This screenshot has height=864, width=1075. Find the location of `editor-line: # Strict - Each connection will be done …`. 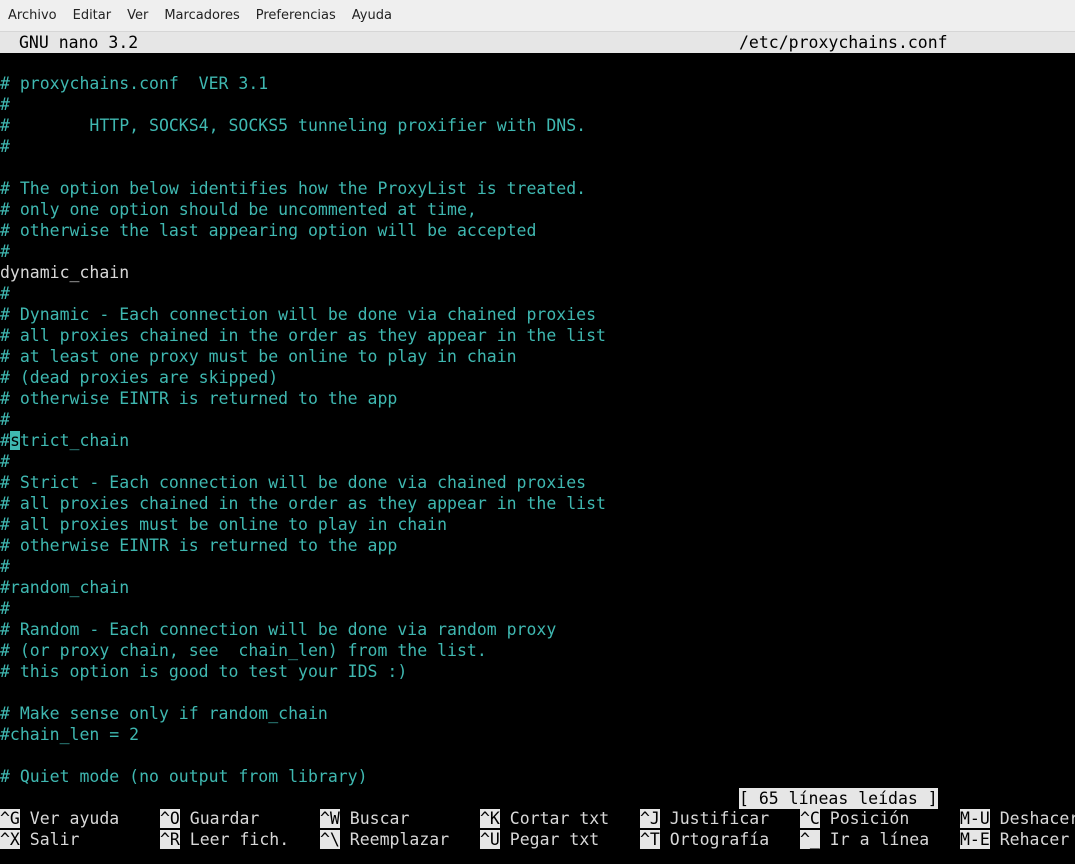

editor-line: # Strict - Each connection will be done … is located at coordinates (303, 482).